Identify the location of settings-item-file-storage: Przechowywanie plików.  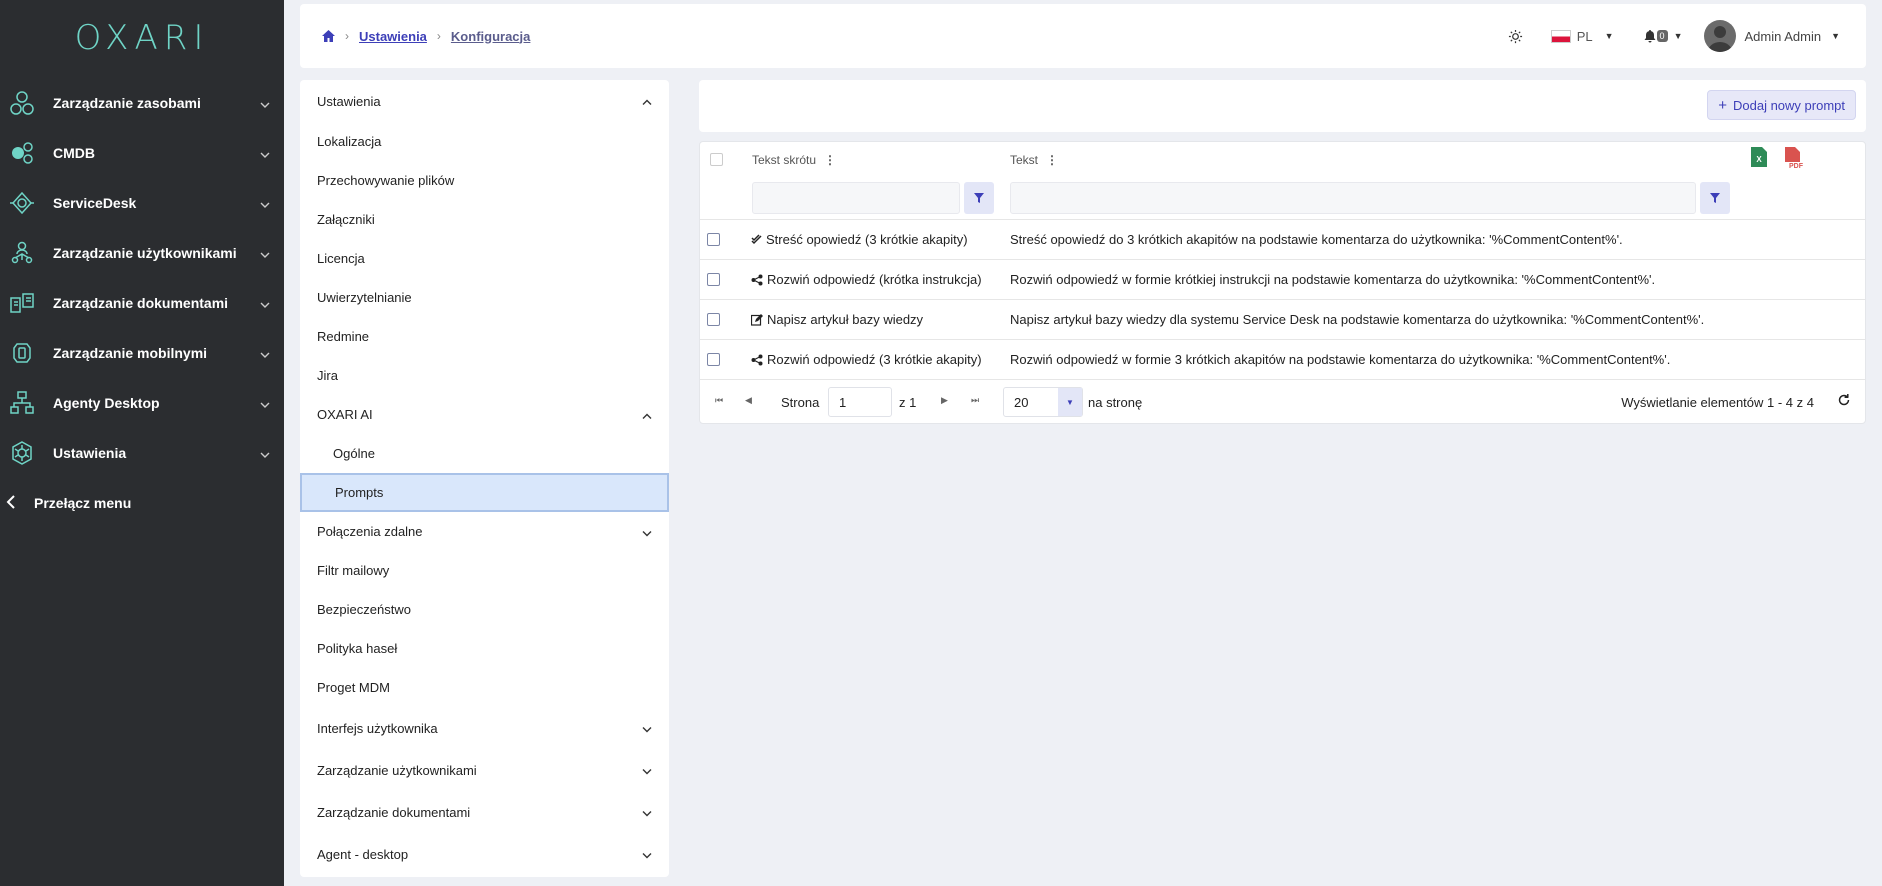
(484, 180).